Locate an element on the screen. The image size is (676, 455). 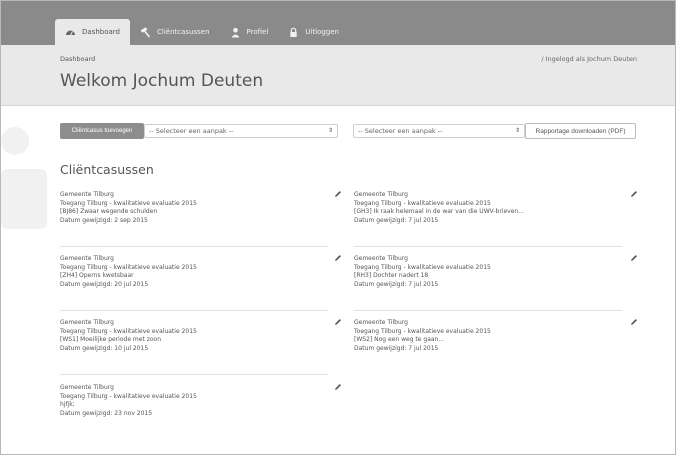
case-title: [BJ86] Zwaar wegende schulden is located at coordinates (202, 212).